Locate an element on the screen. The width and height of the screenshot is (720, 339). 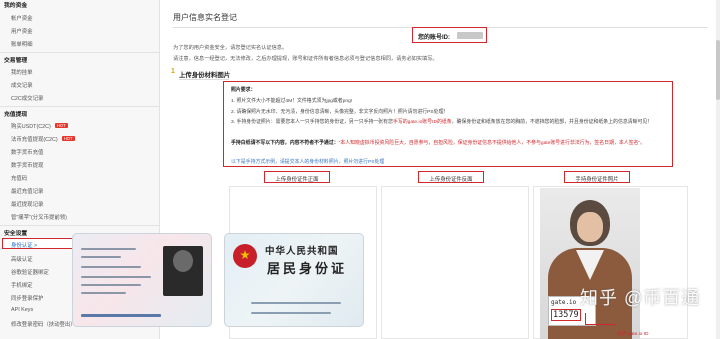
sidebar-section-trade: 交易管理 is located at coordinates (16, 61).